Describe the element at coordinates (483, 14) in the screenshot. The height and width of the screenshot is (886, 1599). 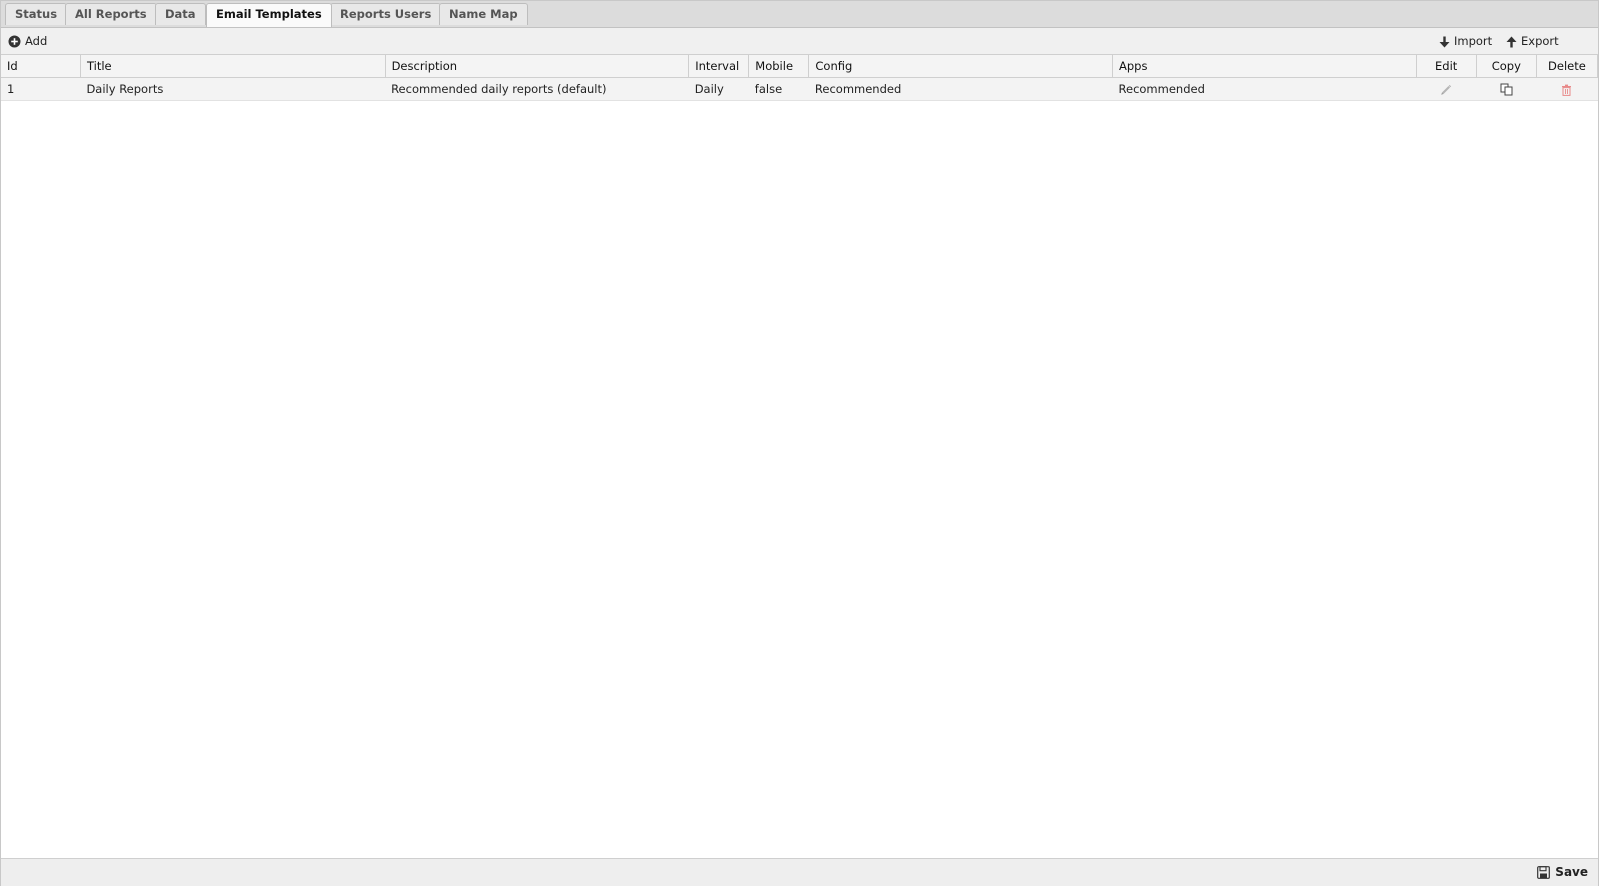
I see `tab-name-map: Name Map` at that location.